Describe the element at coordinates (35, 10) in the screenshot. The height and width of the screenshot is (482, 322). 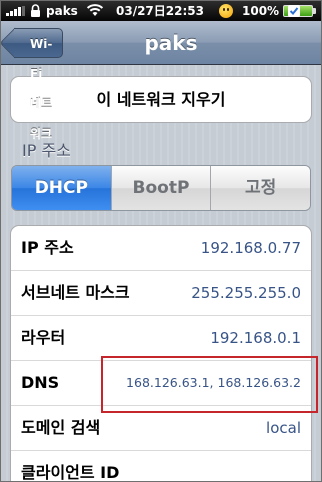
I see `lock-icon` at that location.